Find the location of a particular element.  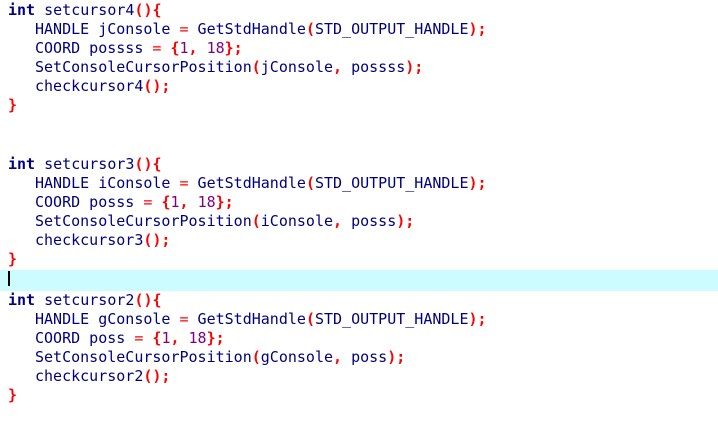

code-line is located at coordinates (359, 124).